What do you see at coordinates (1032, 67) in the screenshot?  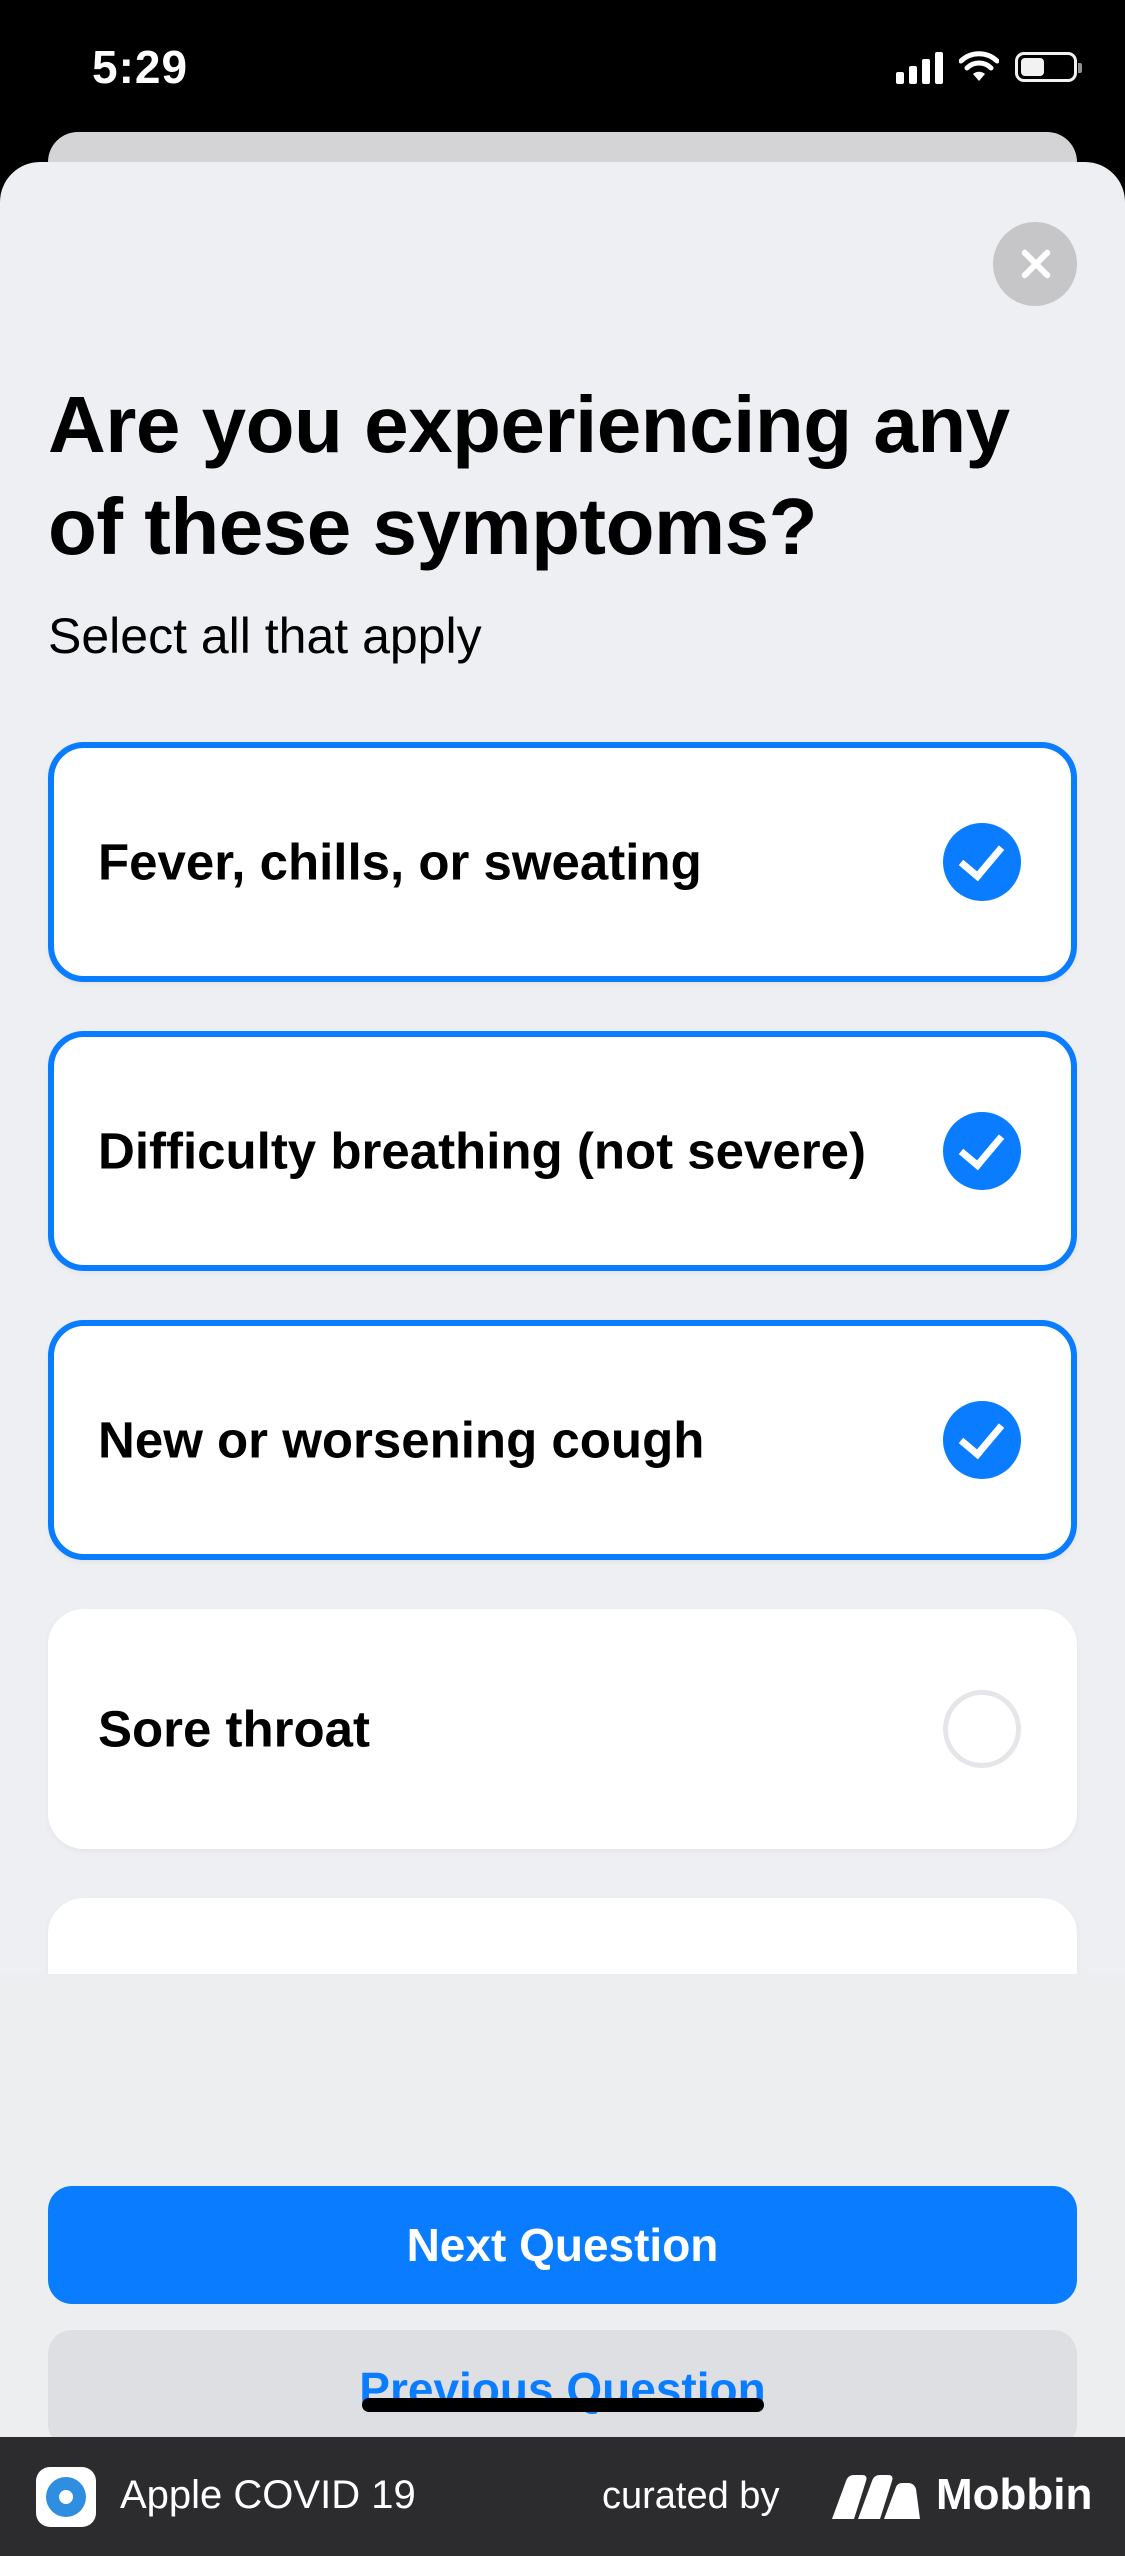 I see `battery-level` at bounding box center [1032, 67].